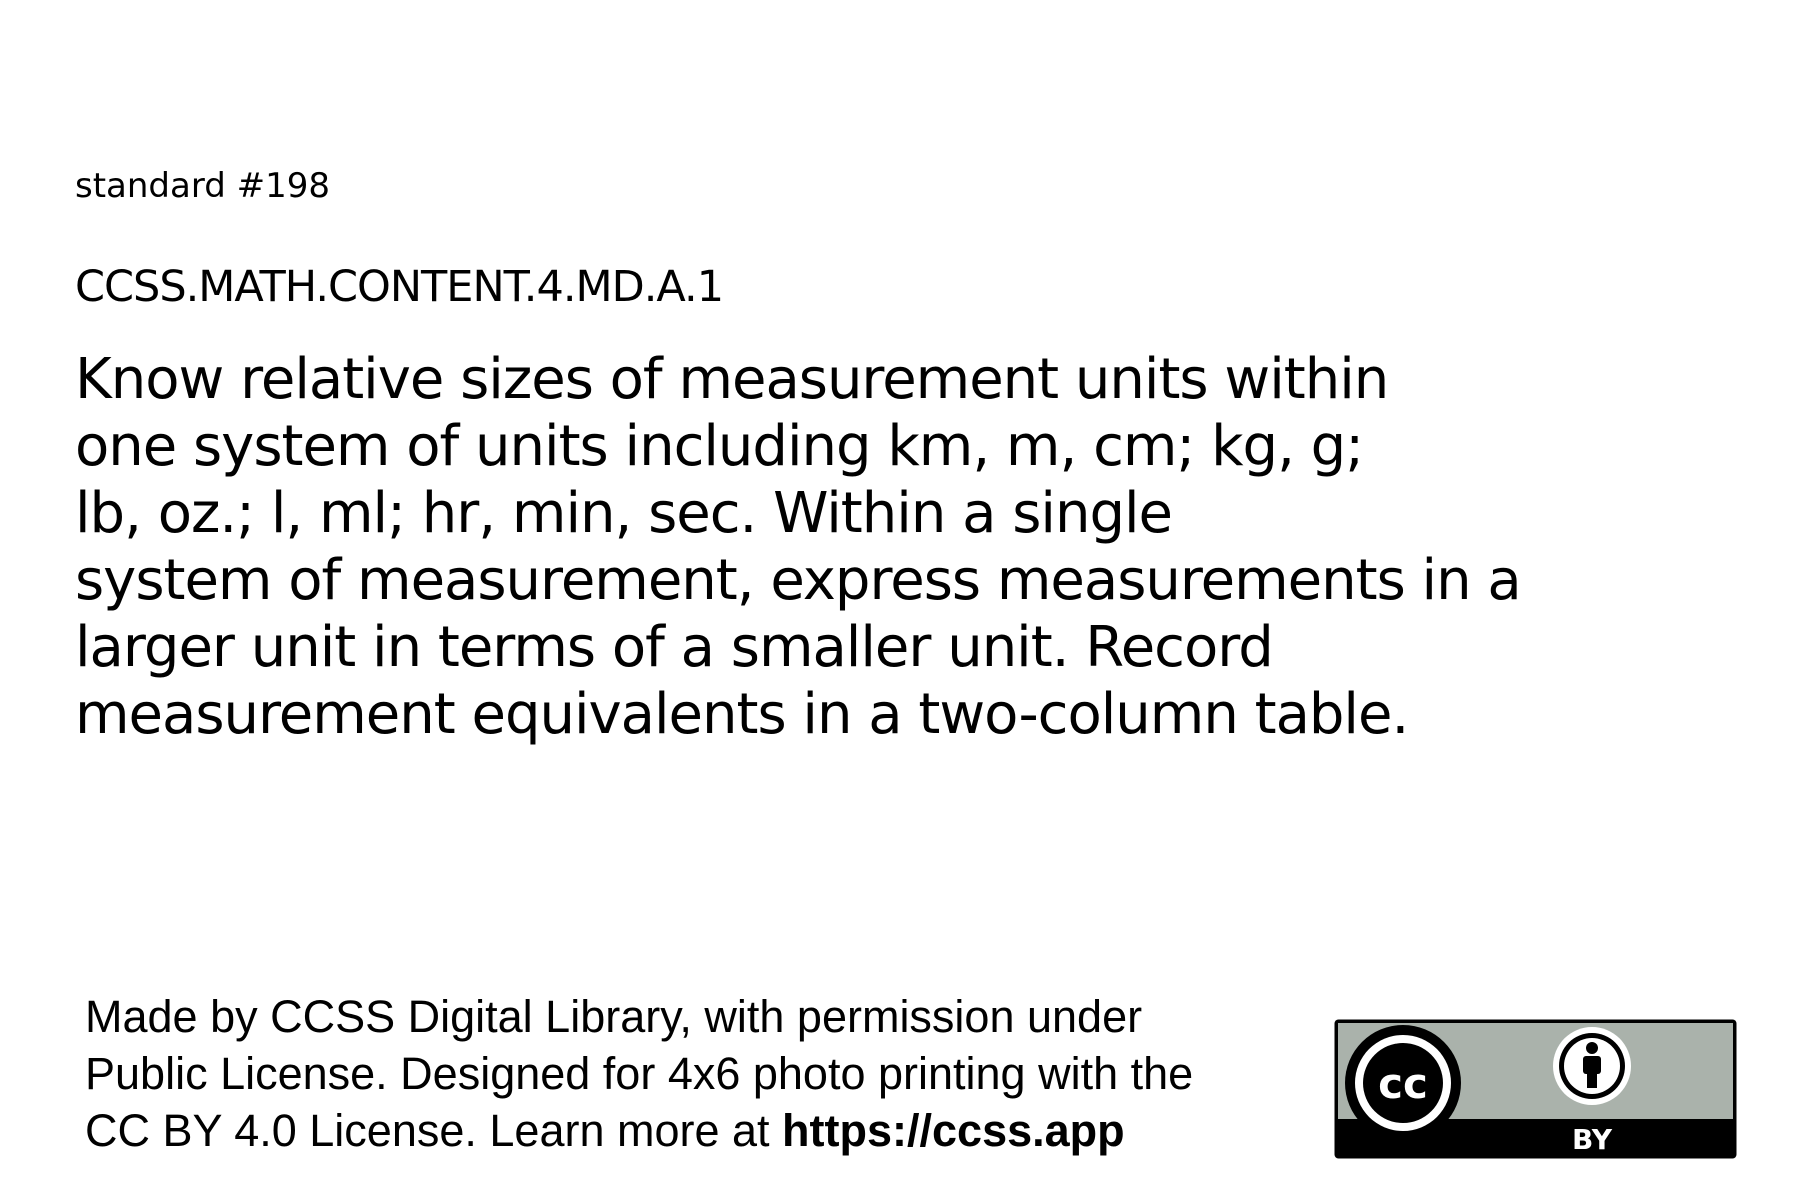 The height and width of the screenshot is (1200, 1800). I want to click on cc-by-license-badge: cc BY, so click(1535, 1089).